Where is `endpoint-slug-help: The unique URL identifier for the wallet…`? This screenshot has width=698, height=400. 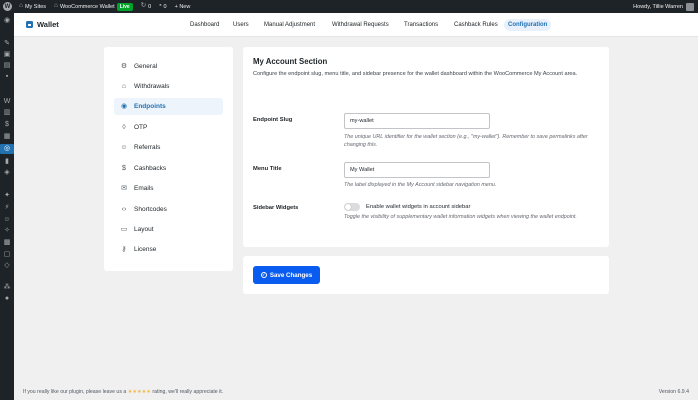
endpoint-slug-help: The unique URL identifier for the wallet… is located at coordinates (466, 141).